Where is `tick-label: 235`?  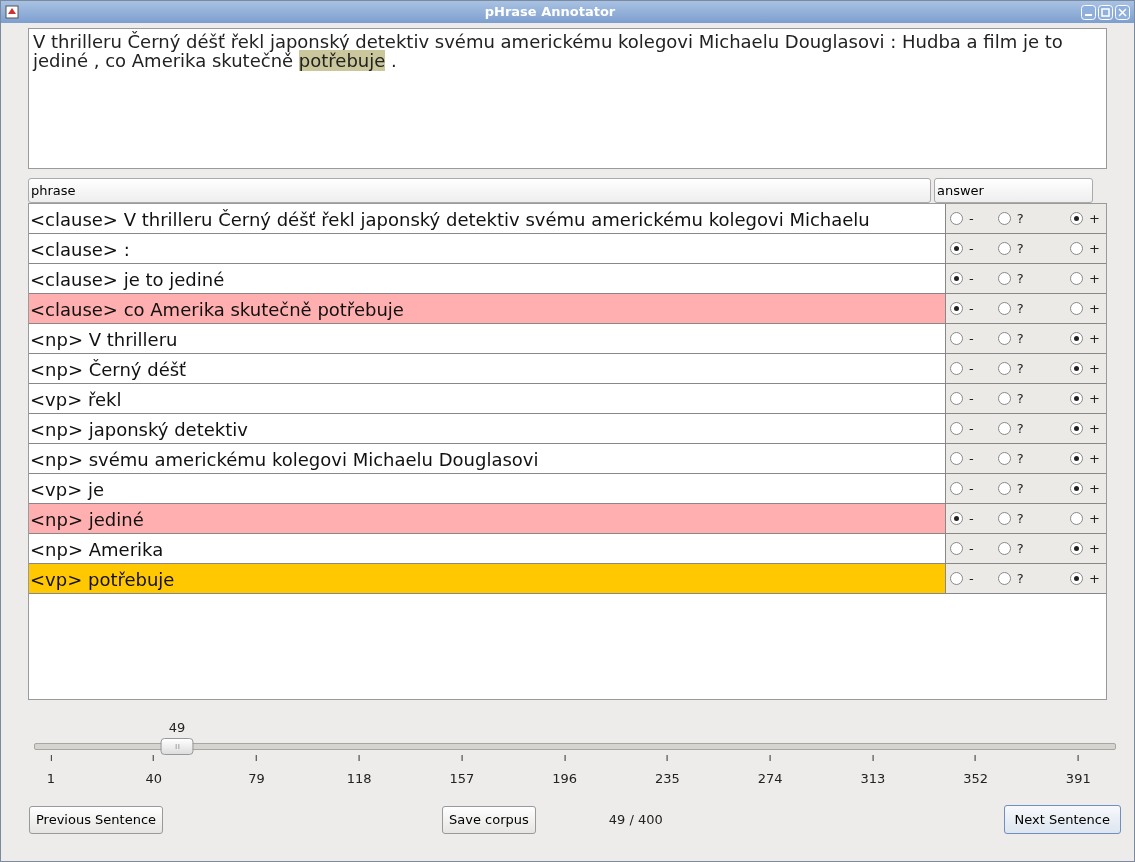
tick-label: 235 is located at coordinates (667, 779).